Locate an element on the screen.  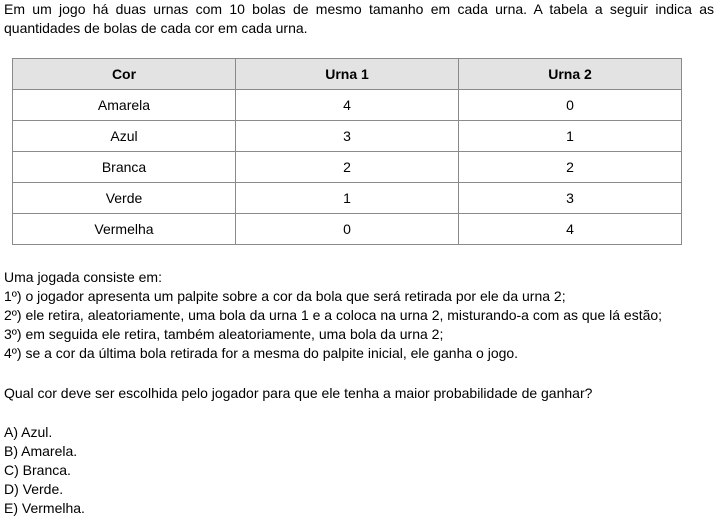
cell-urna-1: 0 is located at coordinates (347, 229).